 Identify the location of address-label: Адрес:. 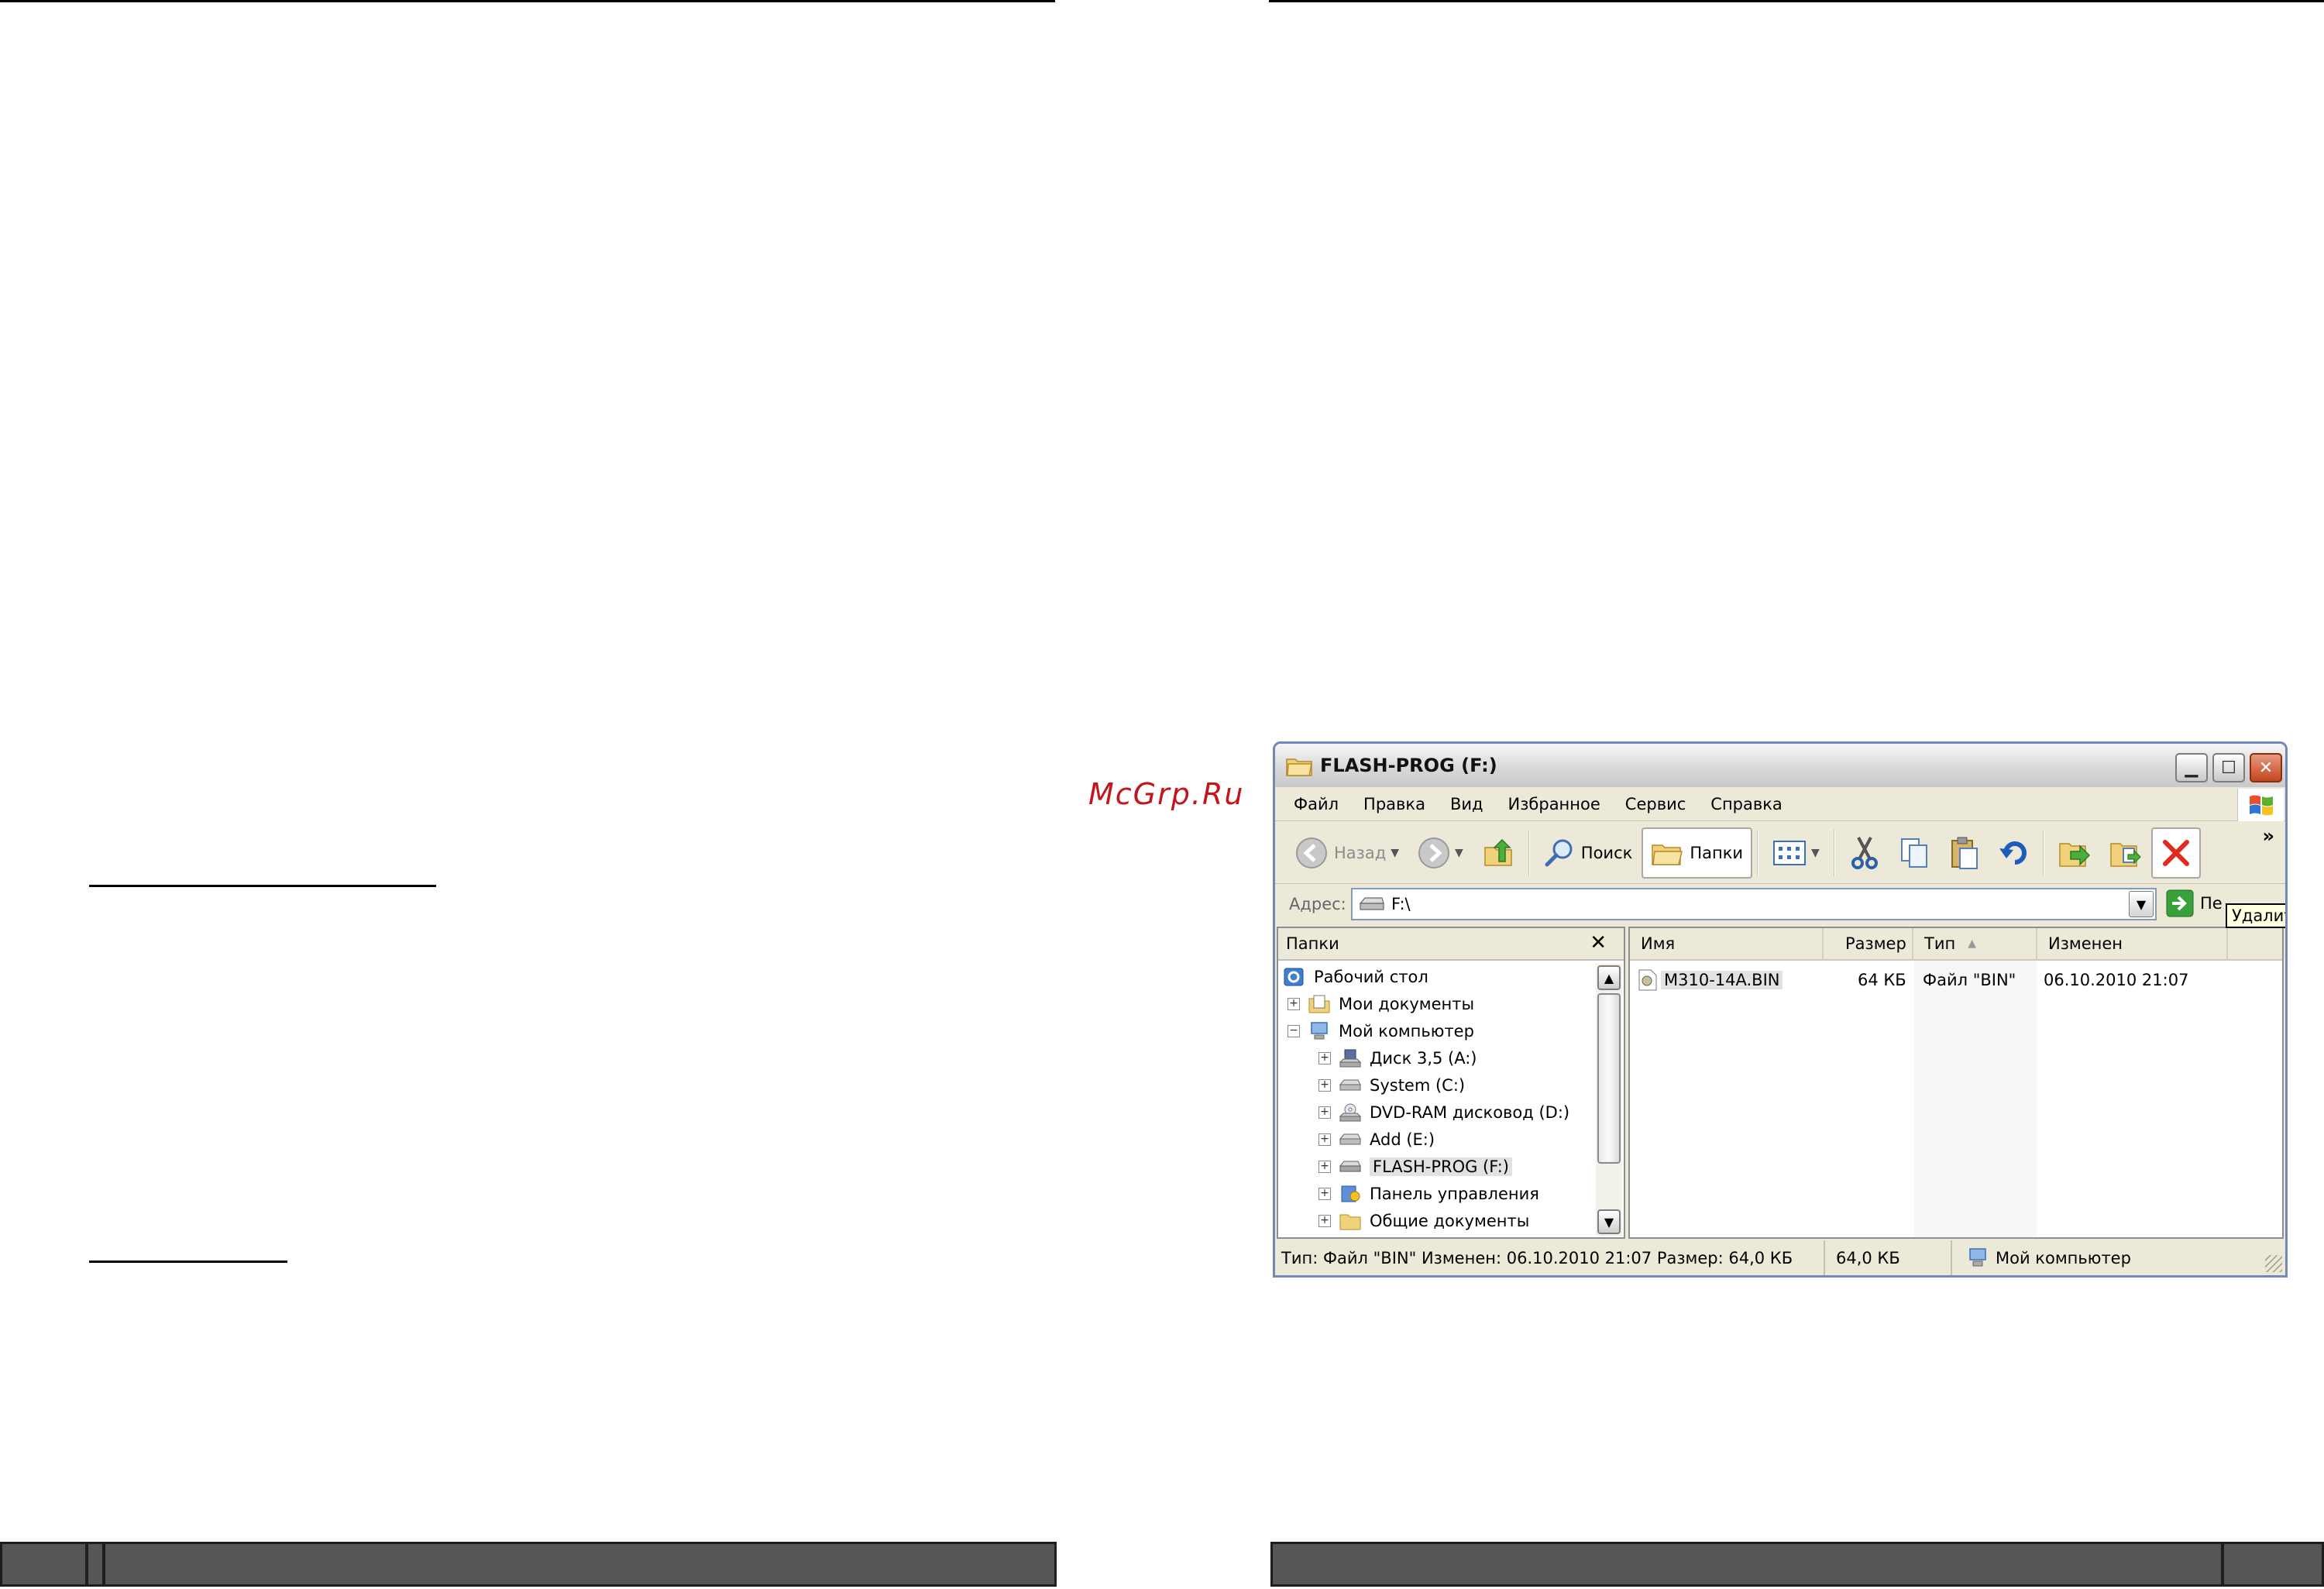
(1317, 904).